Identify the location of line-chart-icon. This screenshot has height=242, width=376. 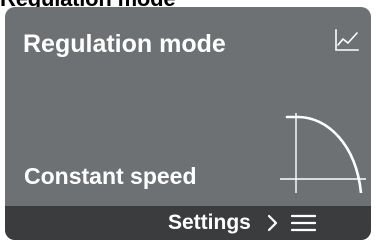
(347, 40).